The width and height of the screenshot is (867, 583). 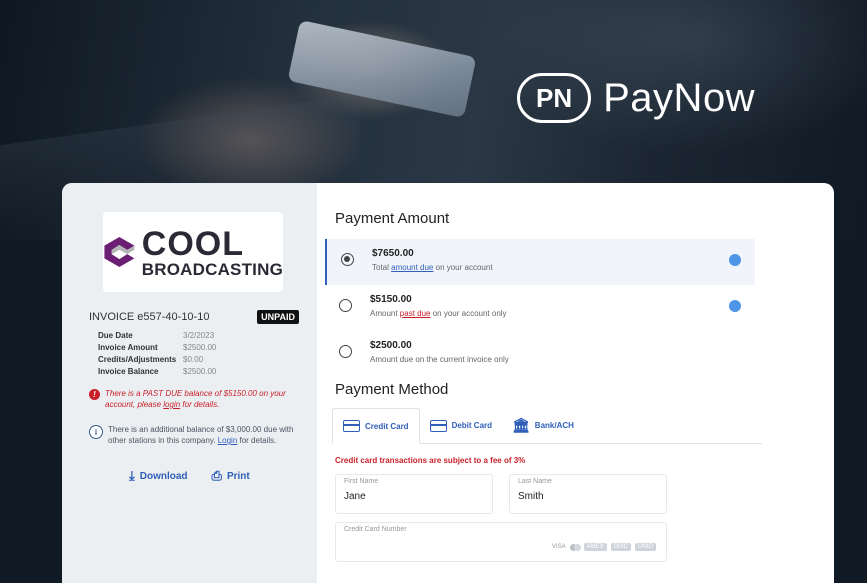 I want to click on paynow-logo-mark: PN, so click(x=554, y=98).